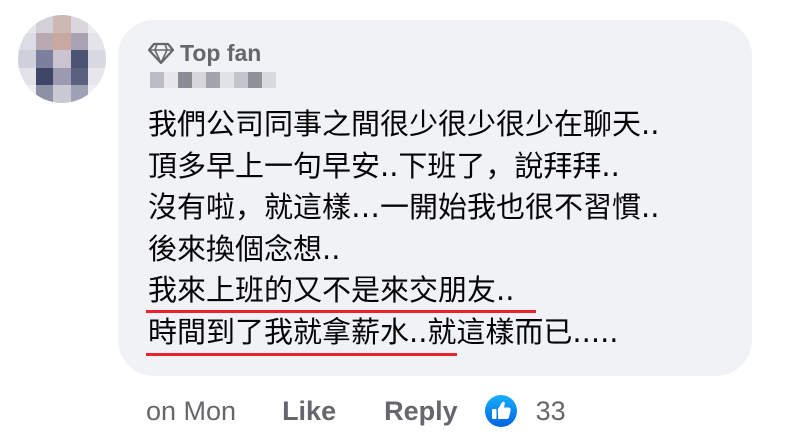  What do you see at coordinates (356, 411) in the screenshot?
I see `comment-actions: on Mon Like Reply 33` at bounding box center [356, 411].